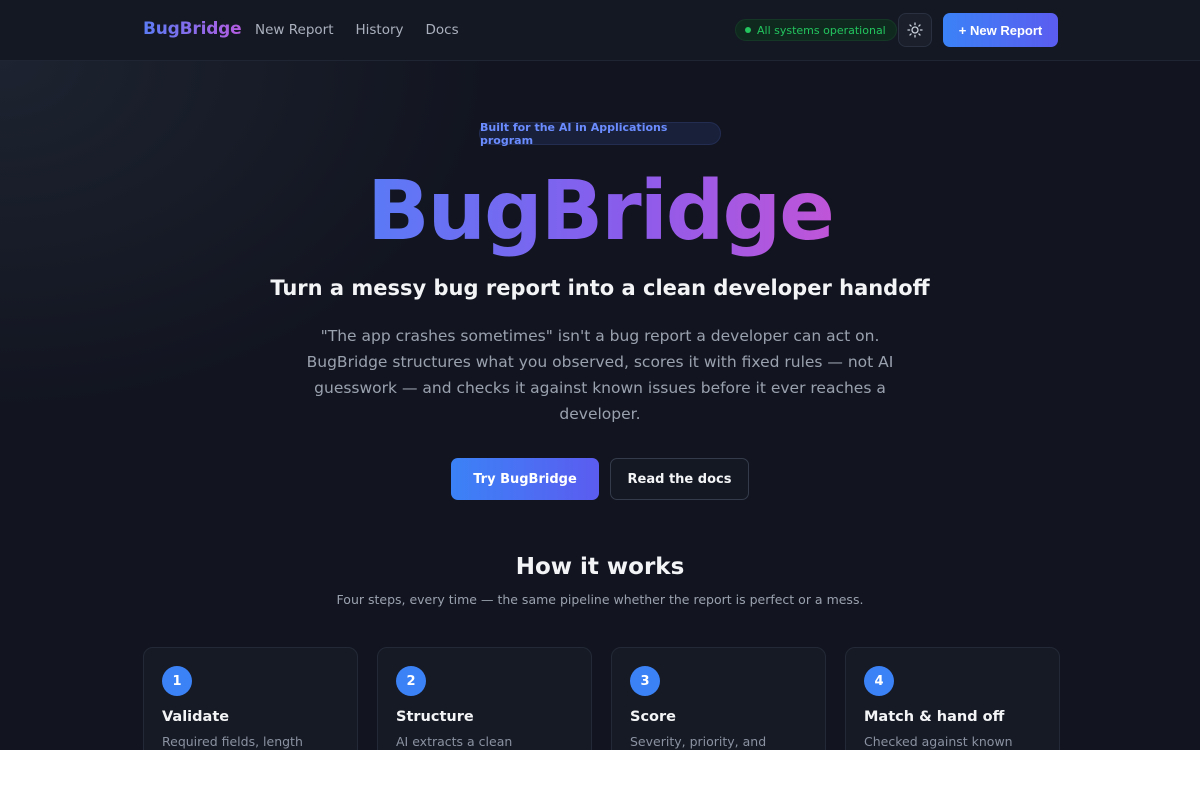  What do you see at coordinates (679, 479) in the screenshot?
I see `read-docs-button: Read the docs` at bounding box center [679, 479].